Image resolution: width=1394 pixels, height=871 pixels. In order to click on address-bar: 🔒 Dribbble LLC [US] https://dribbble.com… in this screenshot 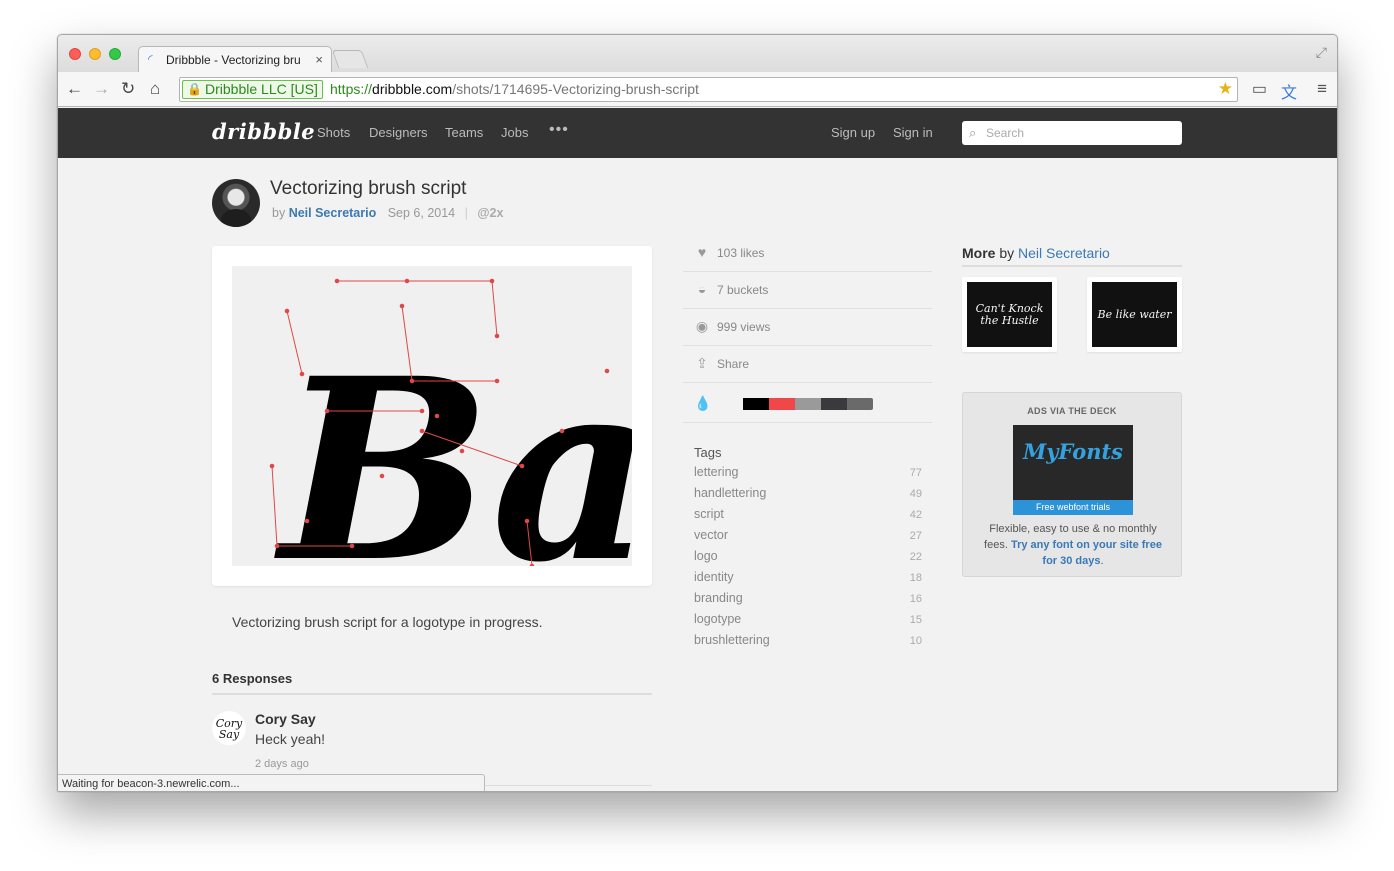, I will do `click(708, 89)`.